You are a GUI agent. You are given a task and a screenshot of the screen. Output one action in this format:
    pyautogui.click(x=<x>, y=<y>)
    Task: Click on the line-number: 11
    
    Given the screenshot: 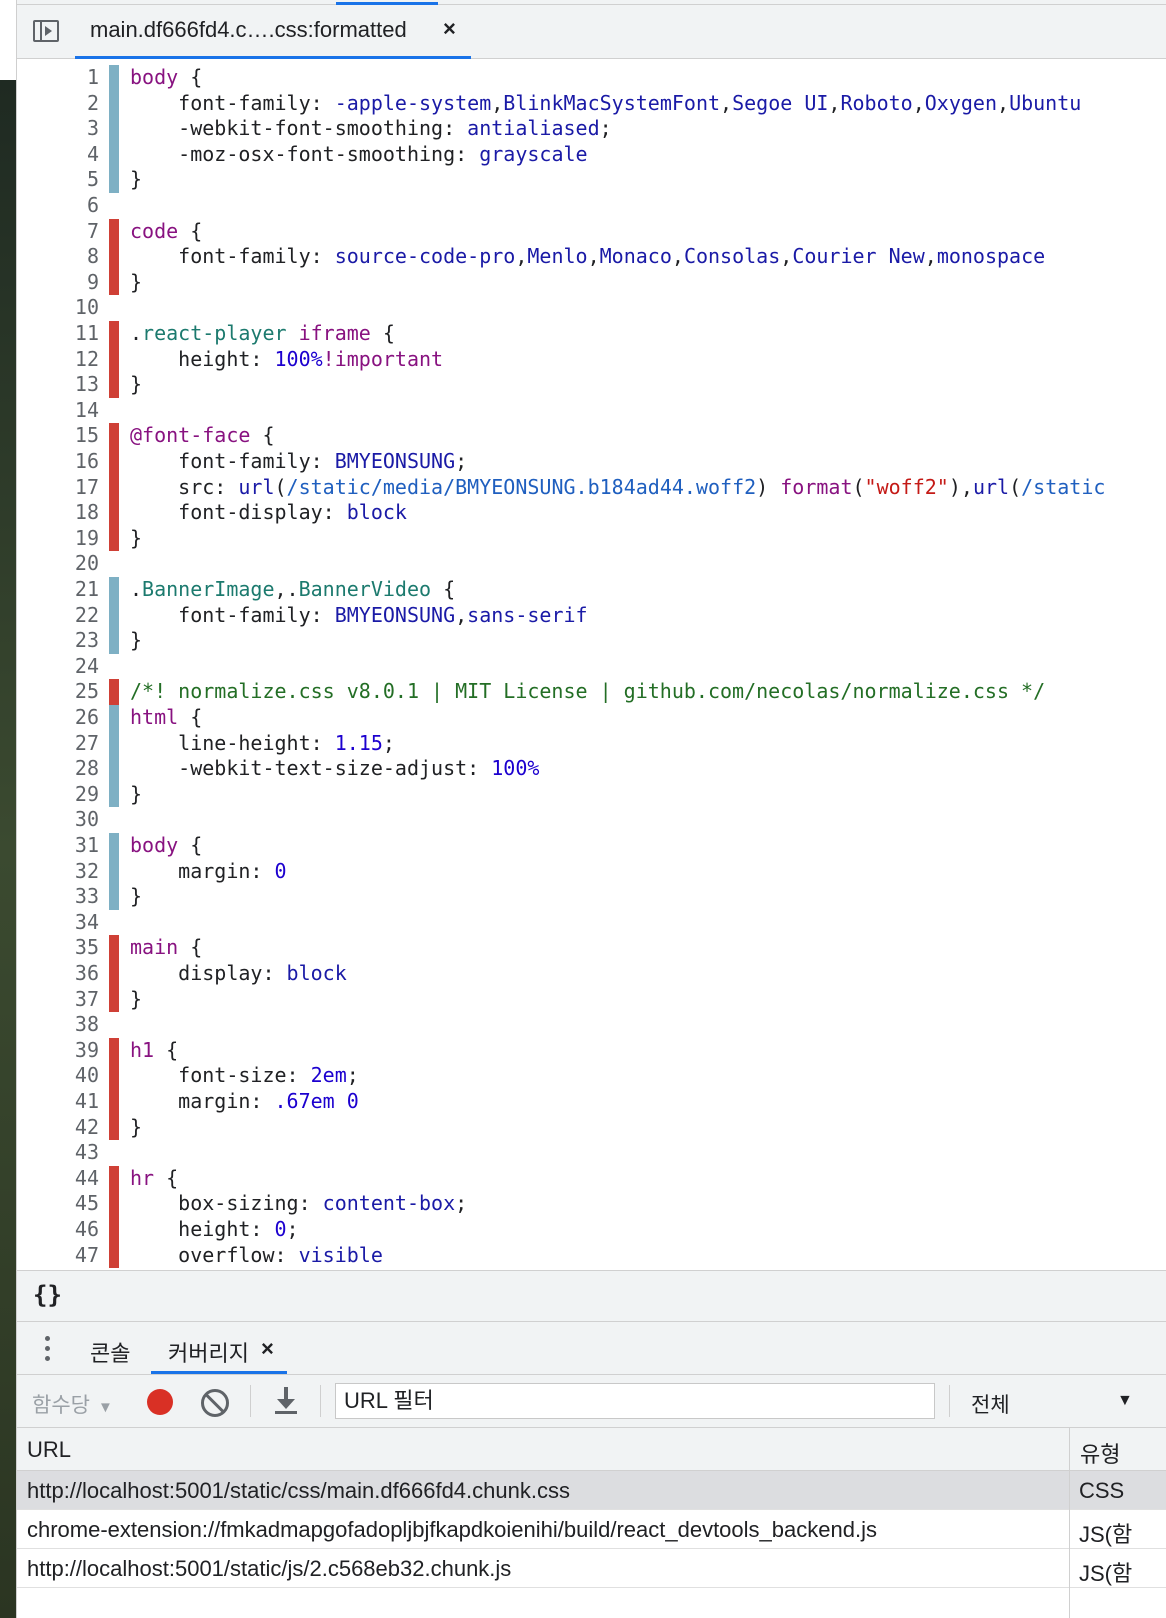 What is the action you would take?
    pyautogui.click(x=58, y=334)
    